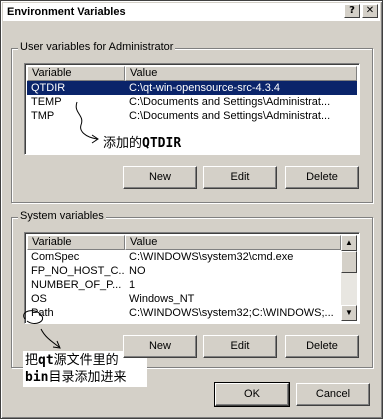  I want to click on scroll-thumb, so click(349, 262).